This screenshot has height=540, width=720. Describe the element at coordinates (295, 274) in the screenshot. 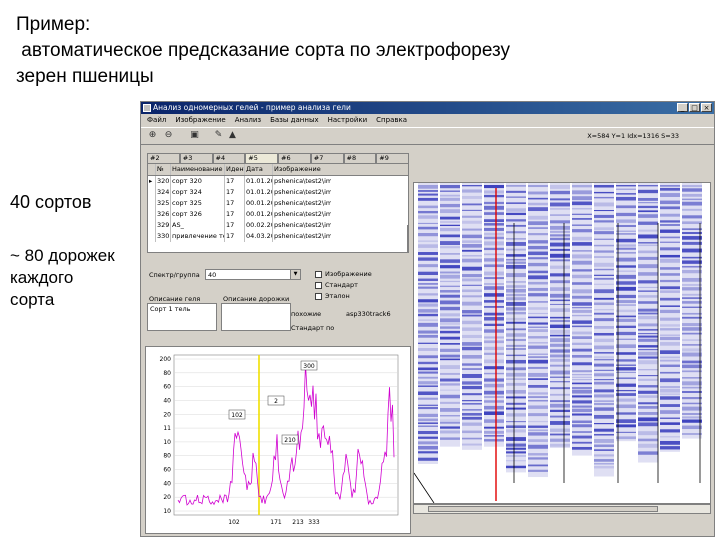

I see `chevron-down-icon: ▼` at that location.